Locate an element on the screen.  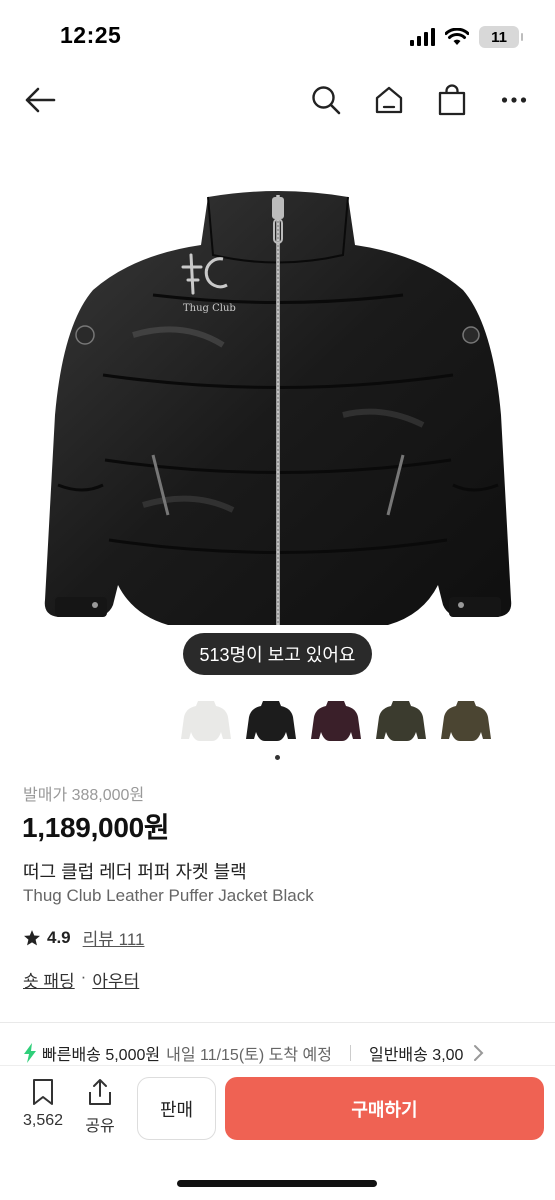
cart-button is located at coordinates (452, 100).